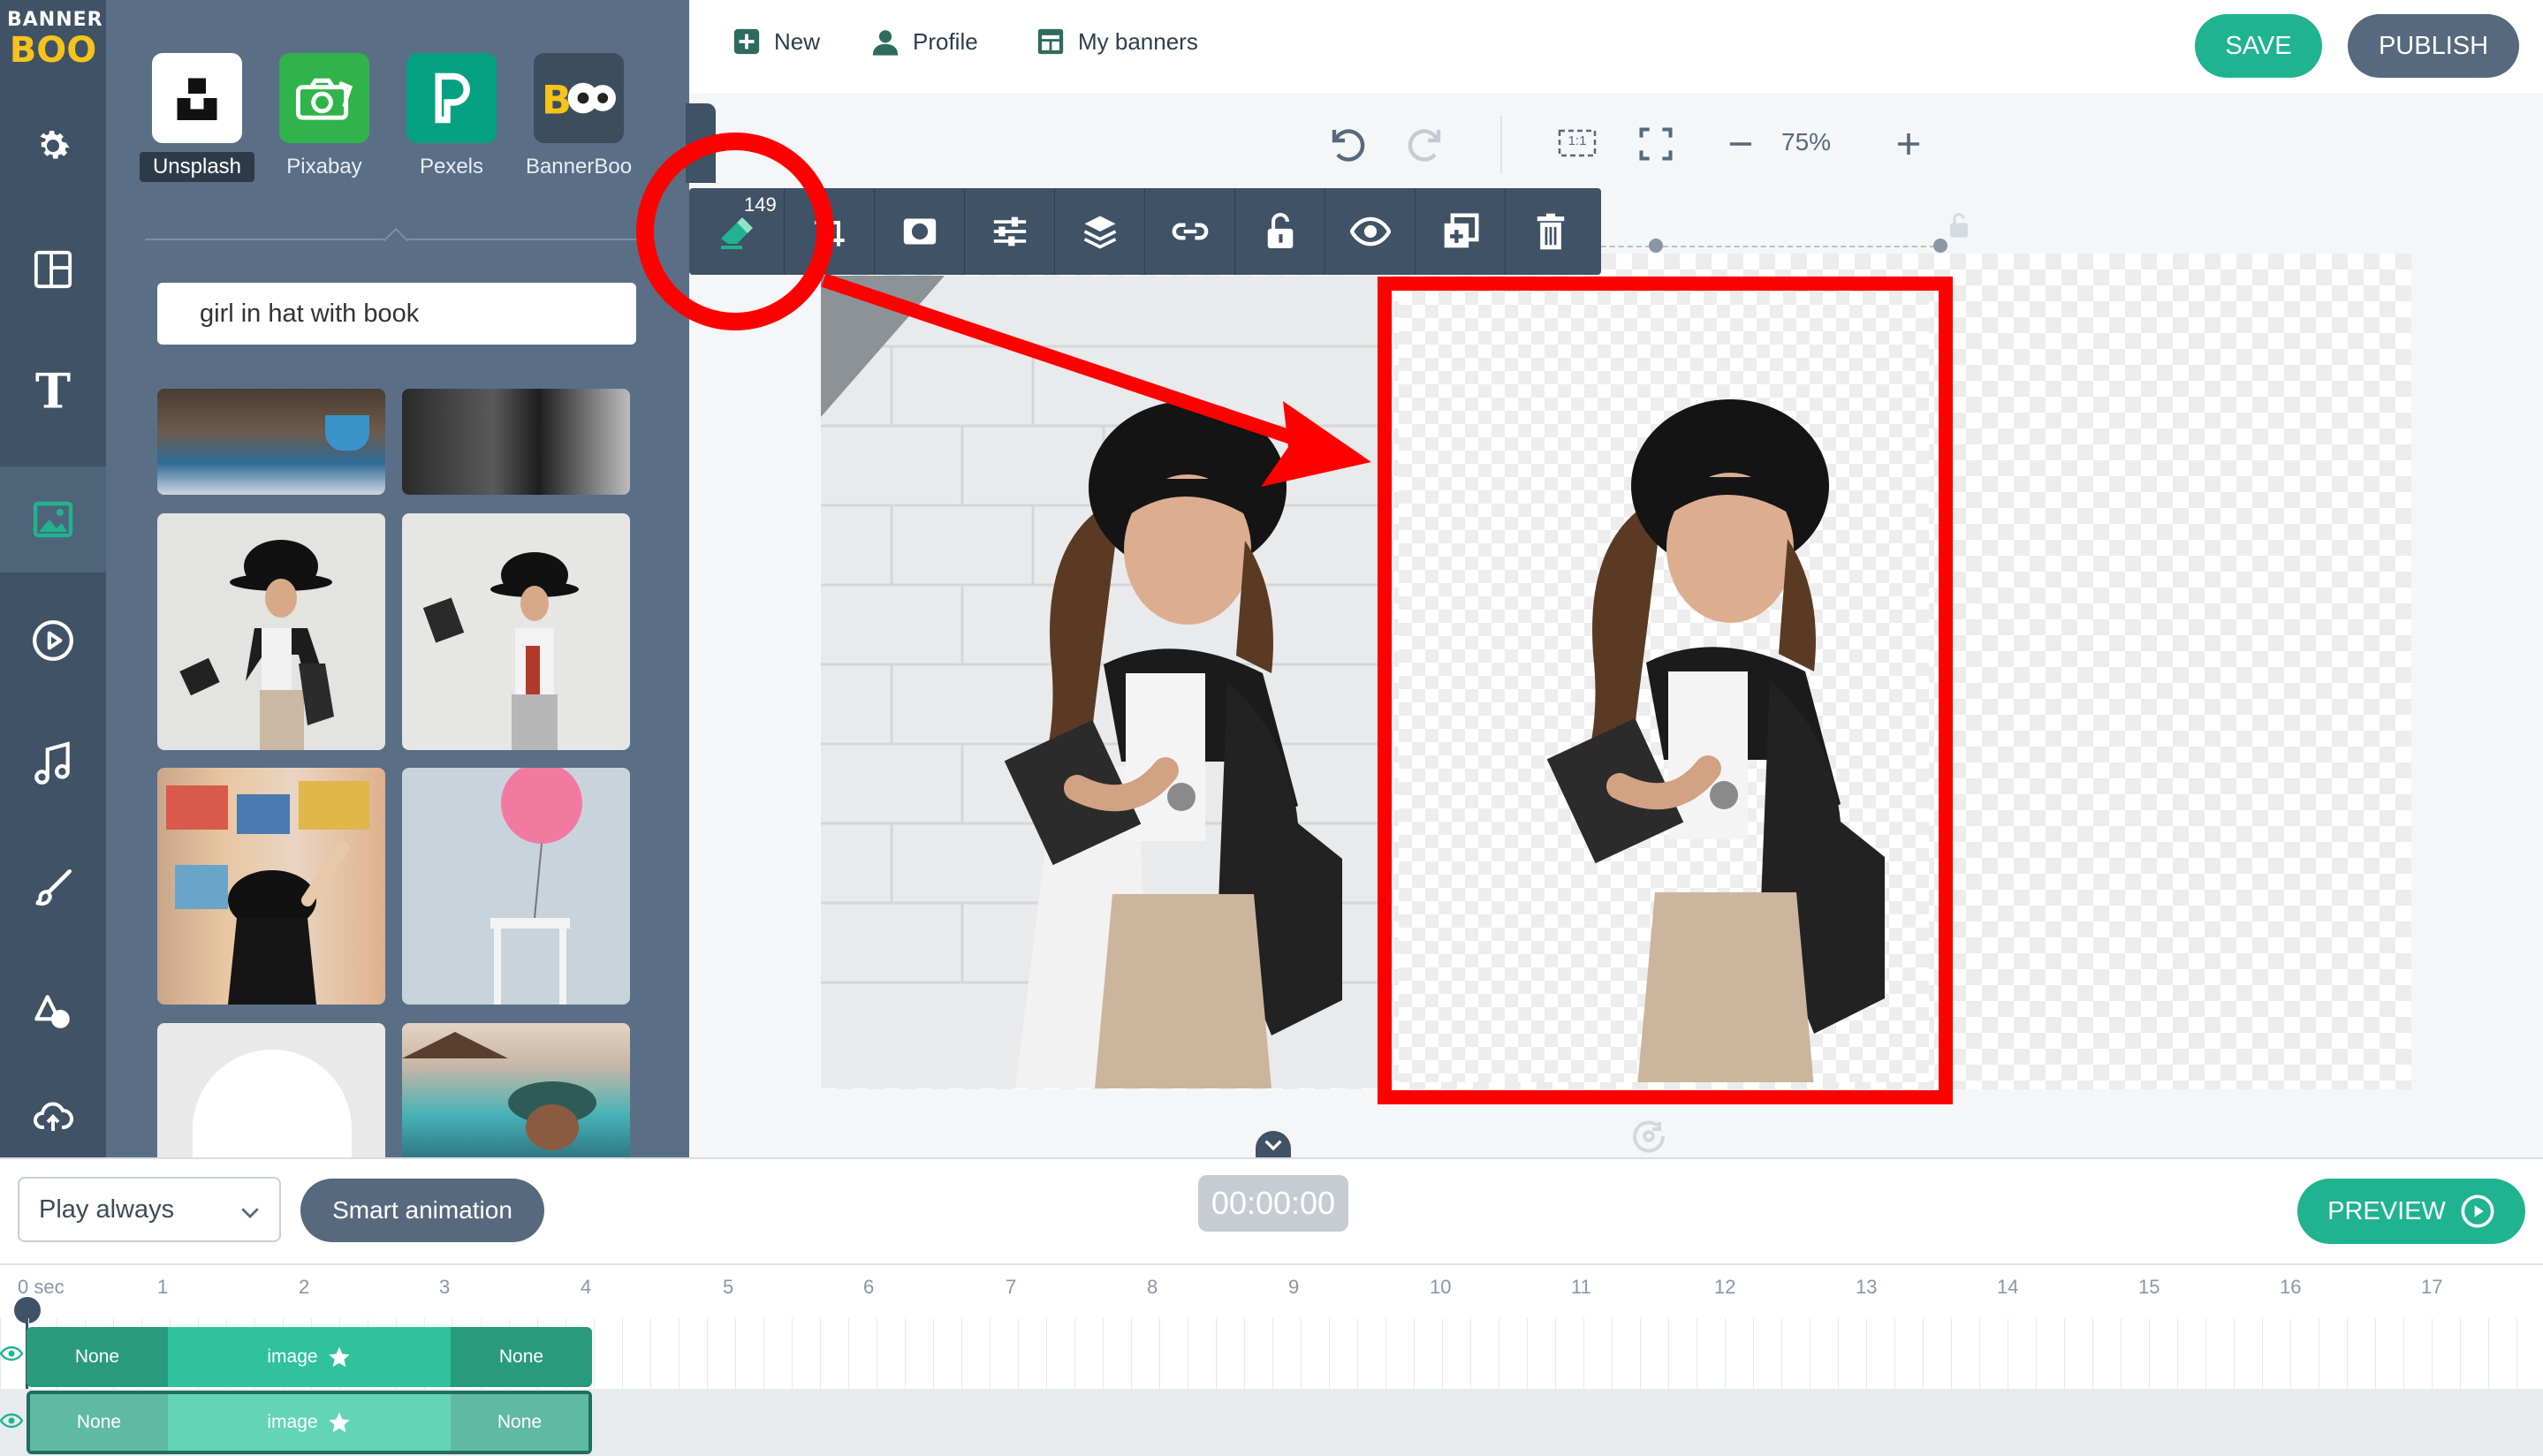  What do you see at coordinates (197, 98) in the screenshot?
I see `unsplash-logo-icon` at bounding box center [197, 98].